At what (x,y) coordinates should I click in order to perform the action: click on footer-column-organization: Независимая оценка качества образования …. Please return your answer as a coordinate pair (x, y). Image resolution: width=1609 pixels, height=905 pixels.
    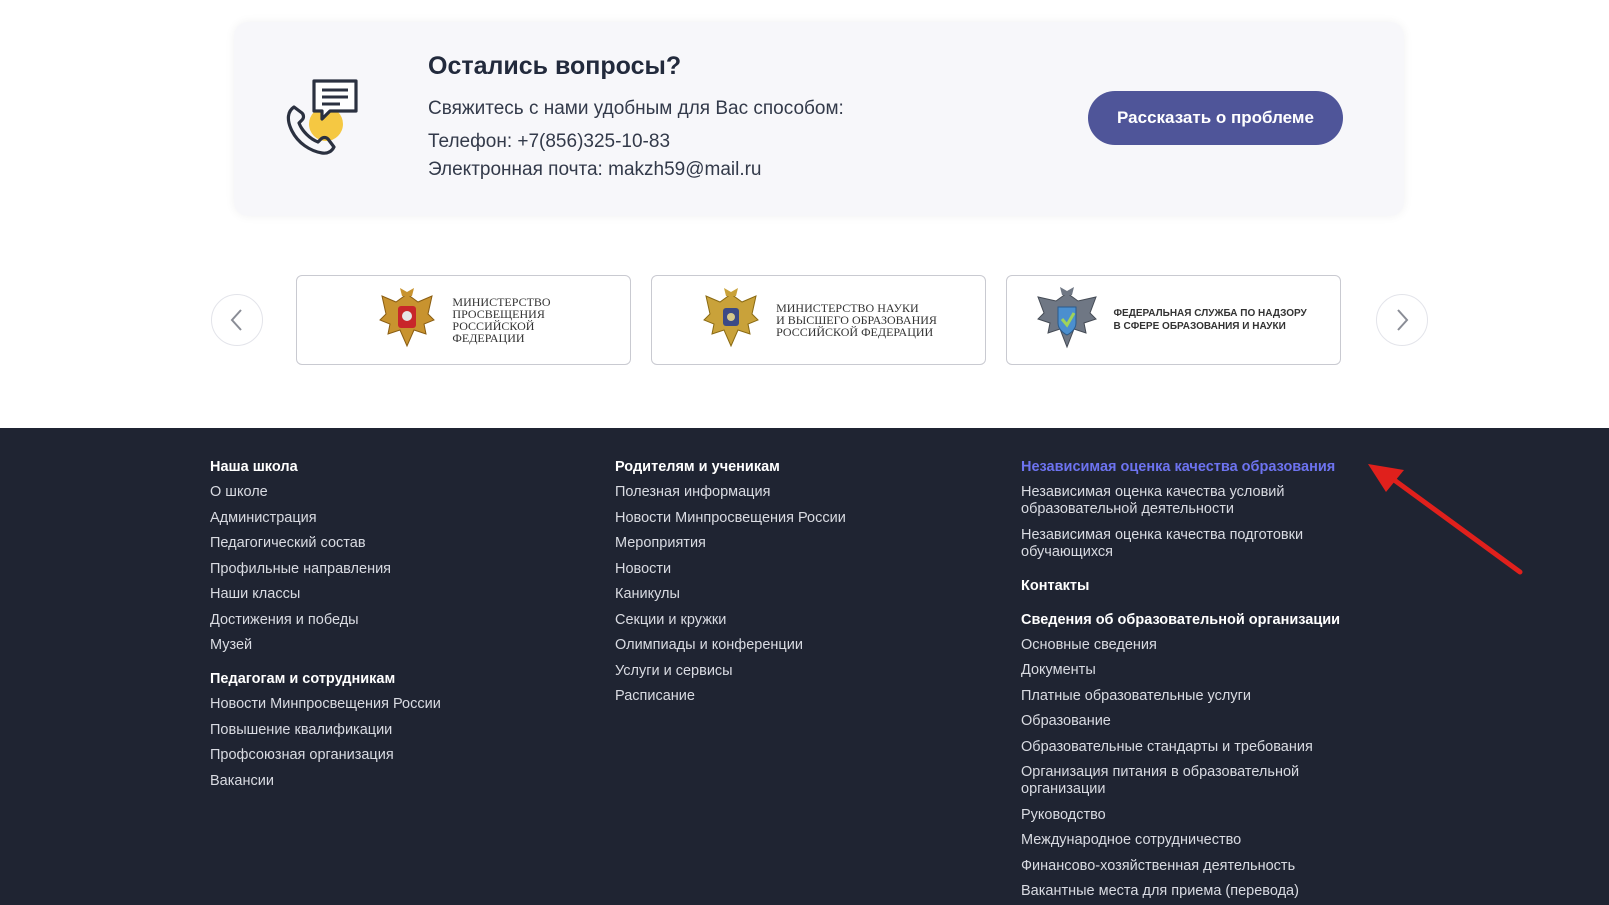
    Looking at the image, I should click on (1193, 681).